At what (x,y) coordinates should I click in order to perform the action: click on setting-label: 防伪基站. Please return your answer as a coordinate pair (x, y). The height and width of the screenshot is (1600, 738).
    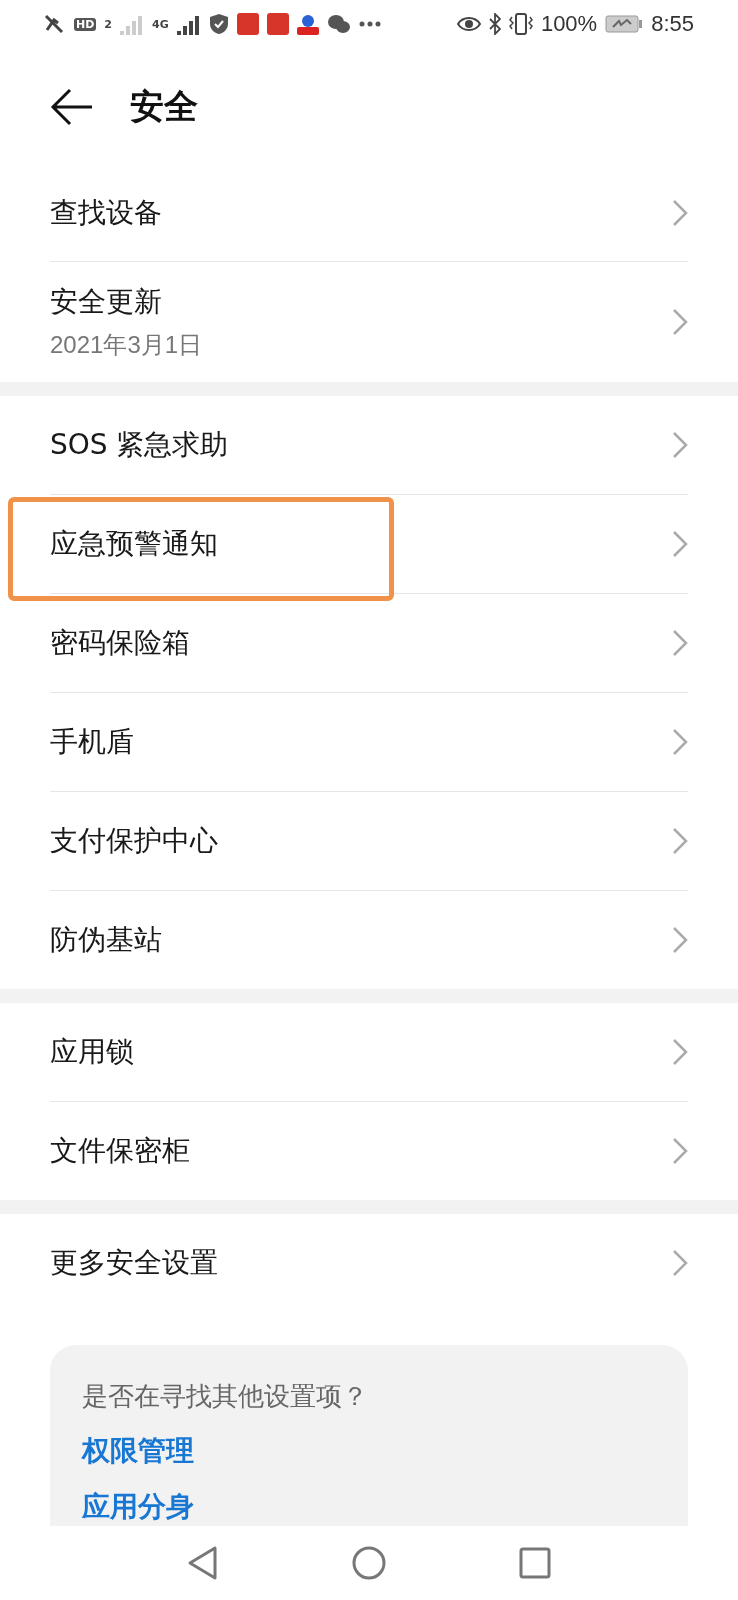
    Looking at the image, I should click on (106, 939).